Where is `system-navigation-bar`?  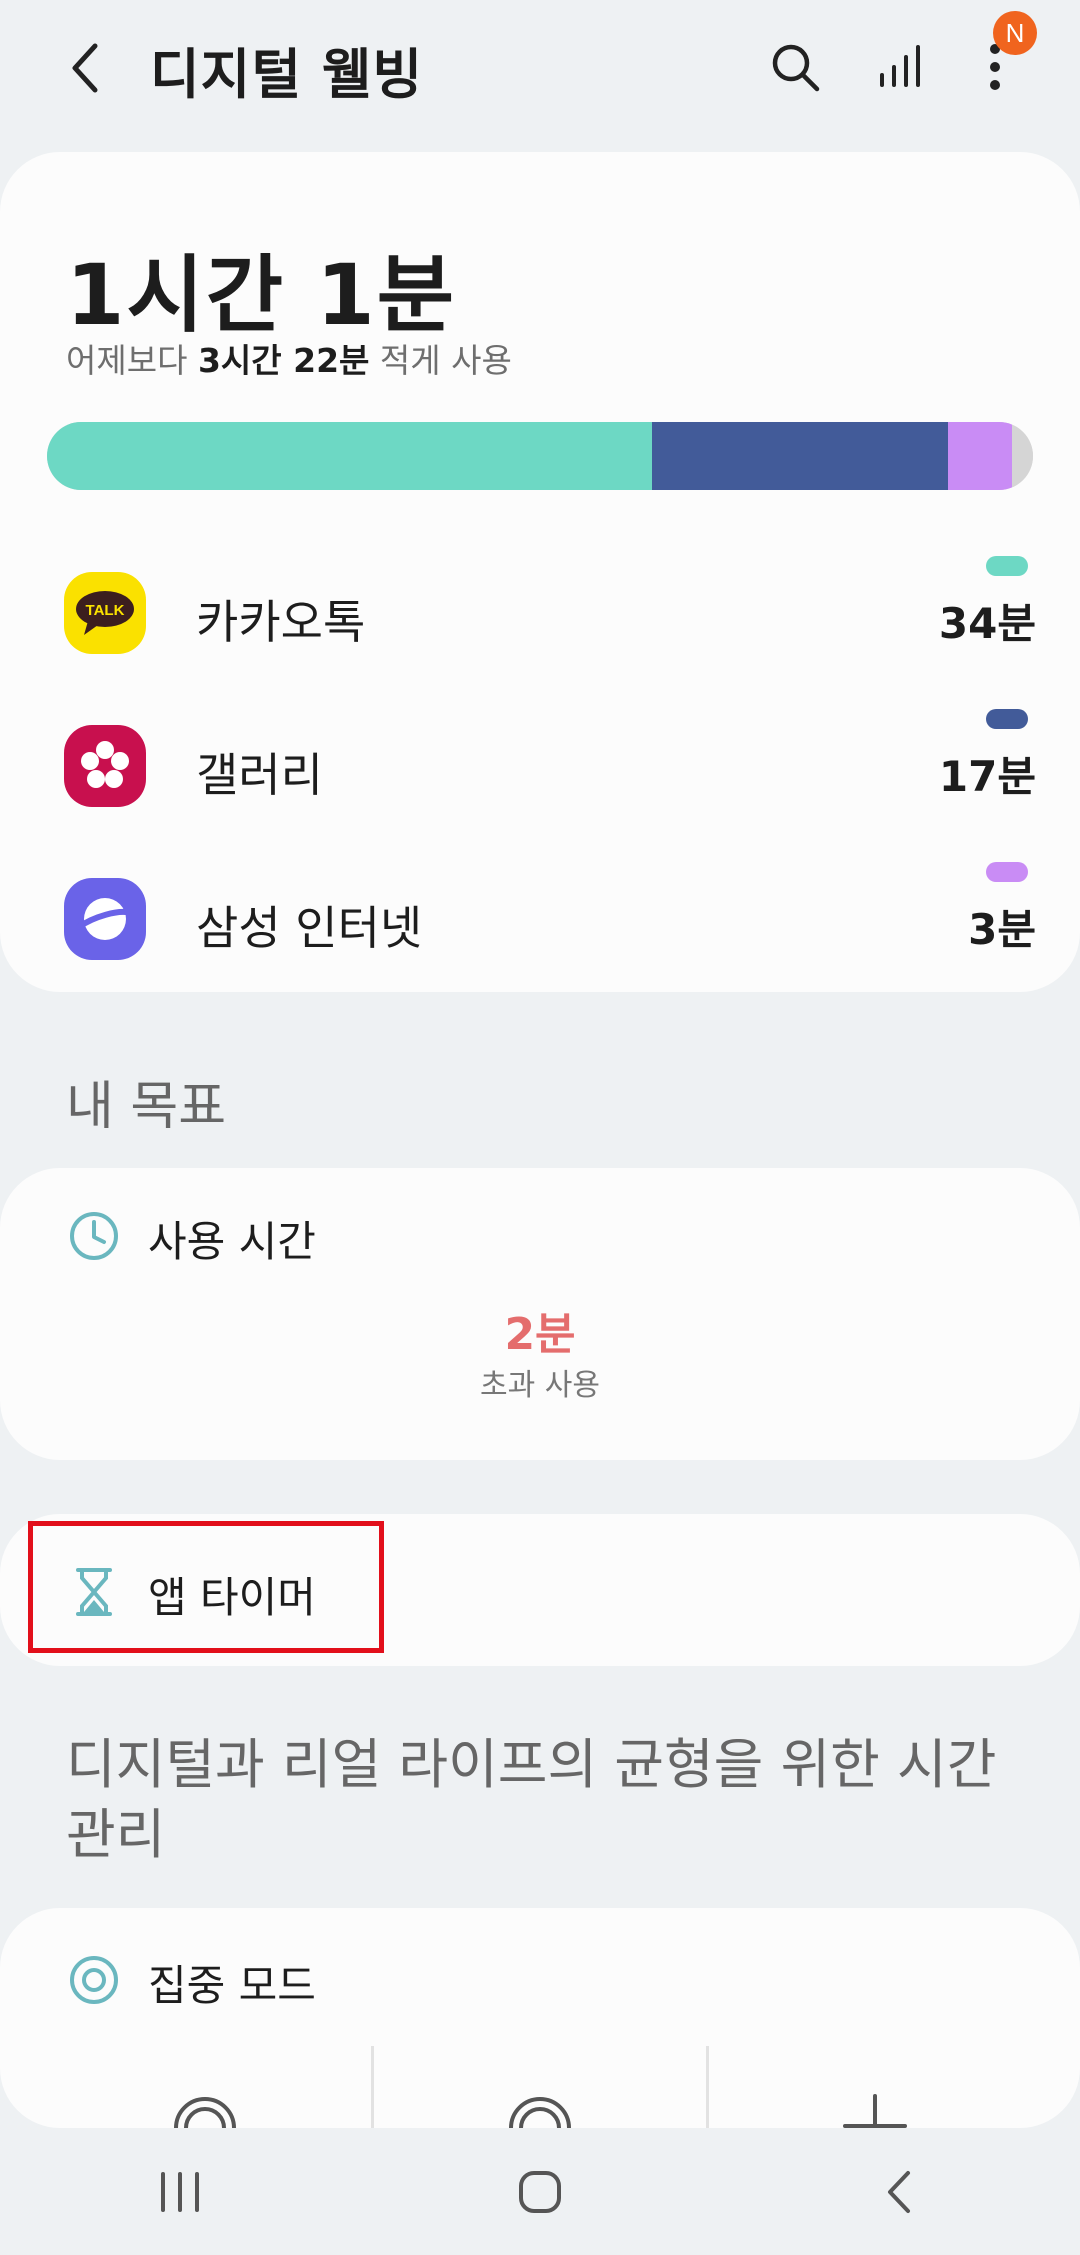 system-navigation-bar is located at coordinates (540, 2191).